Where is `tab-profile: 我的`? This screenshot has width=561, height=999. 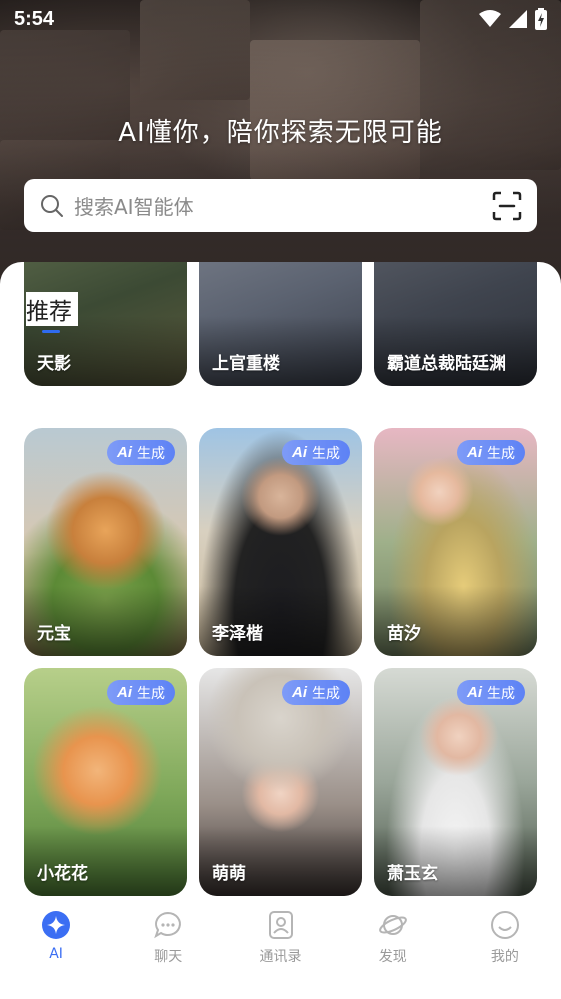
tab-profile: 我的 is located at coordinates (505, 948).